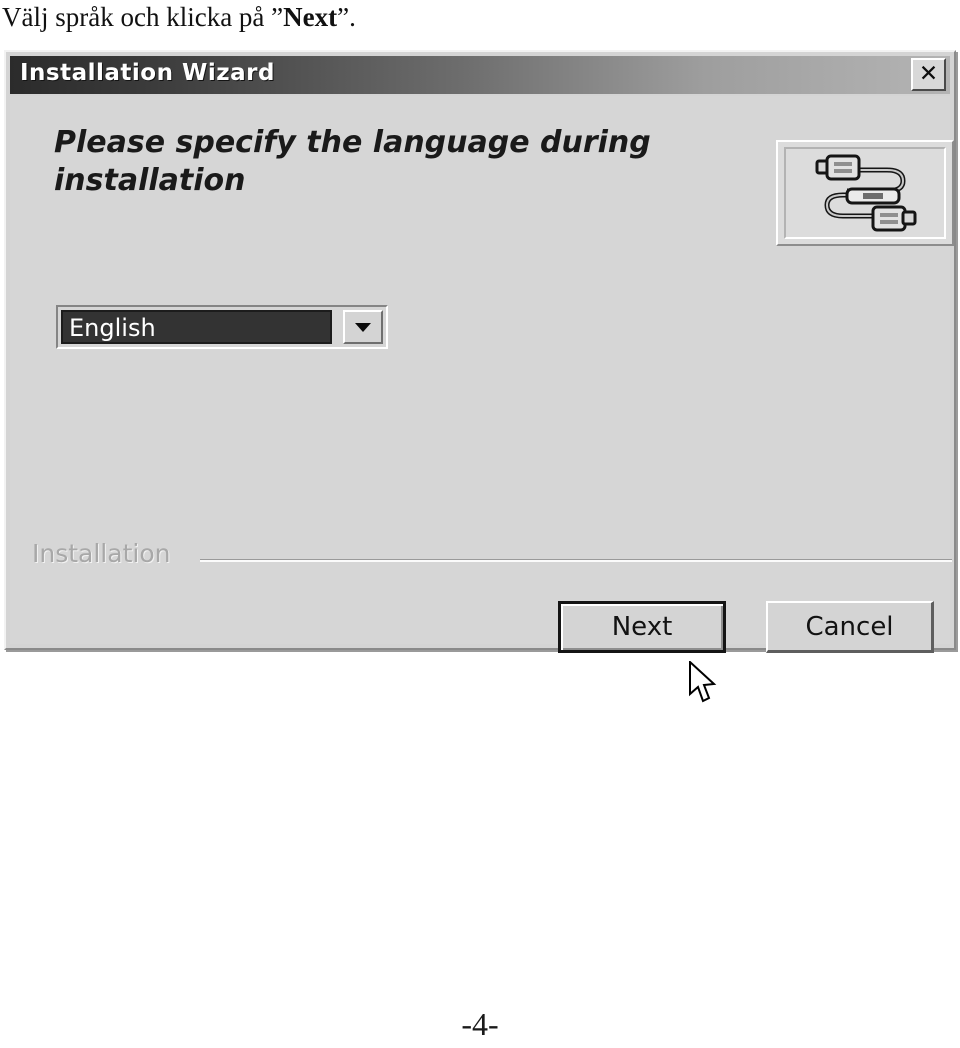 The image size is (960, 1048). Describe the element at coordinates (310, 17) in the screenshot. I see `instruction-heading-bold: Next` at that location.